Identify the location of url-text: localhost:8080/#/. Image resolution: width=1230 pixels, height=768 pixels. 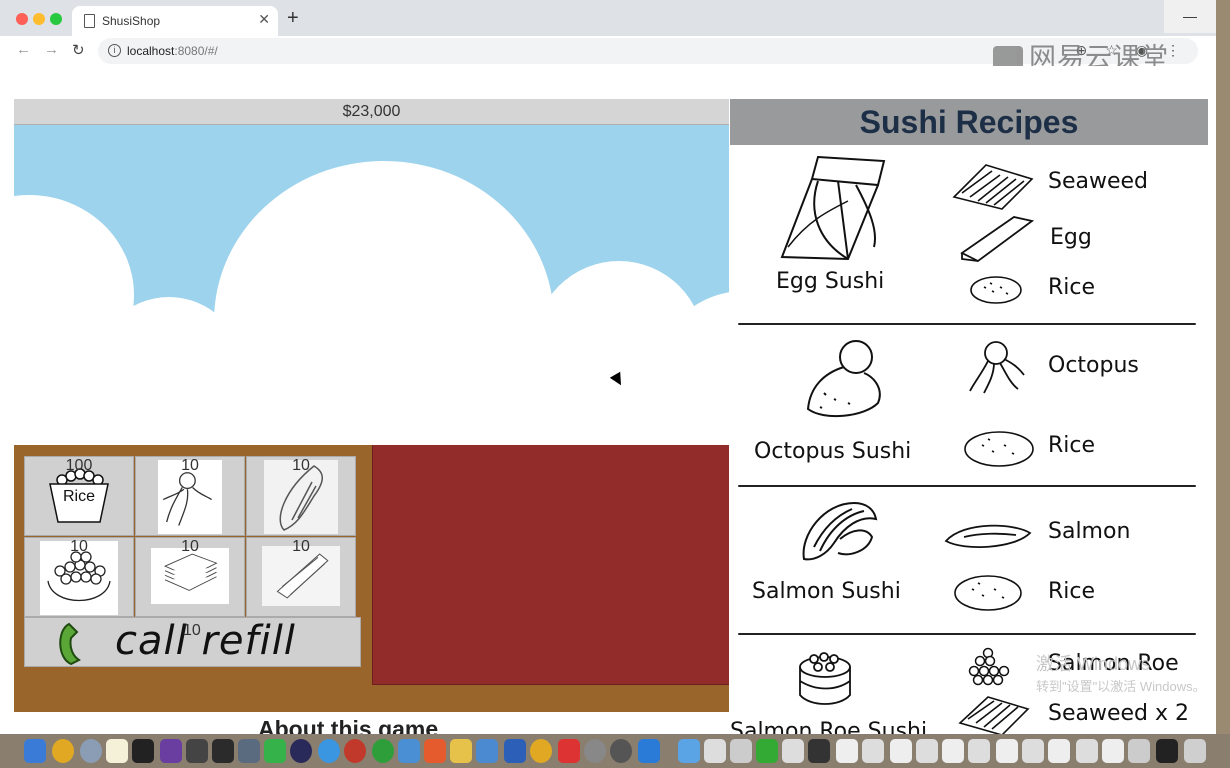
(172, 51).